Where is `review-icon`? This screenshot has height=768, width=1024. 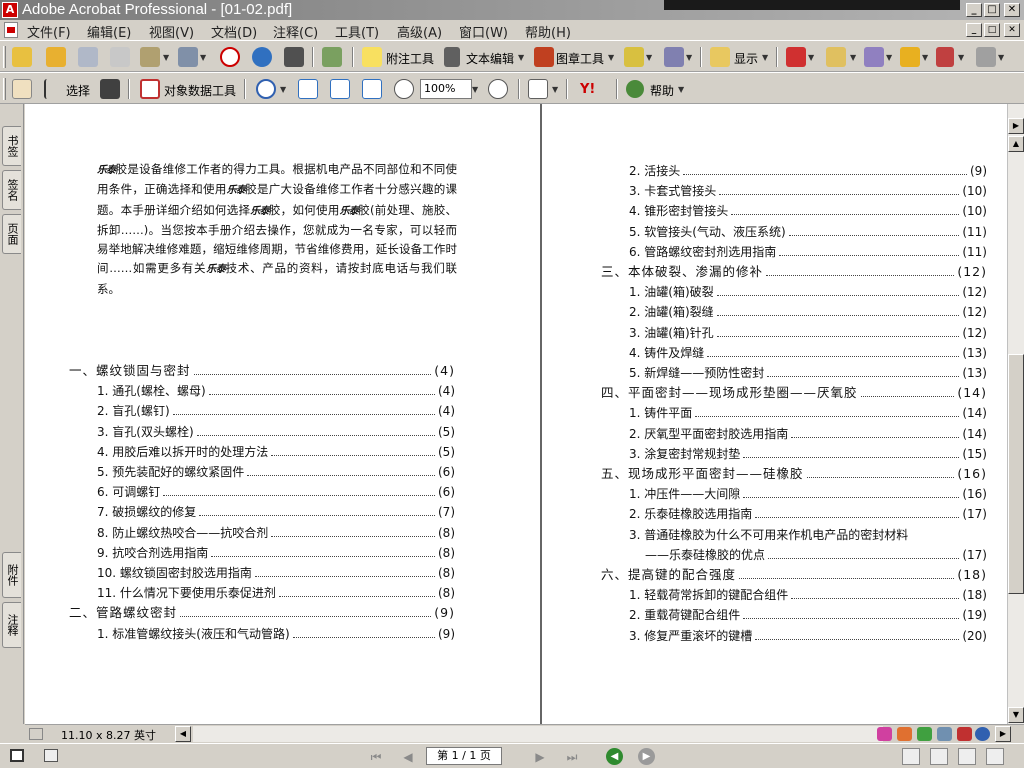 review-icon is located at coordinates (836, 57).